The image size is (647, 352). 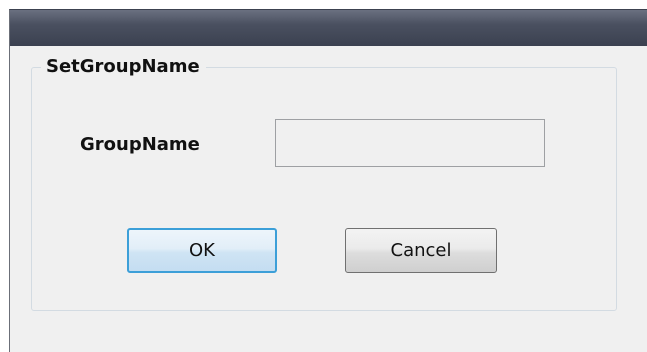 What do you see at coordinates (202, 250) in the screenshot?
I see `ok-button: OK` at bounding box center [202, 250].